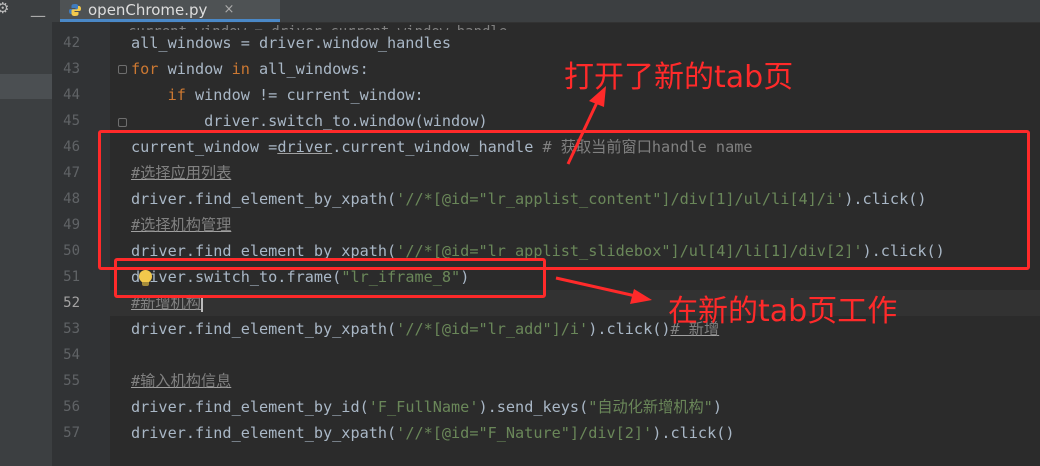  What do you see at coordinates (603, 195) in the screenshot?
I see `annotation-arrows` at bounding box center [603, 195].